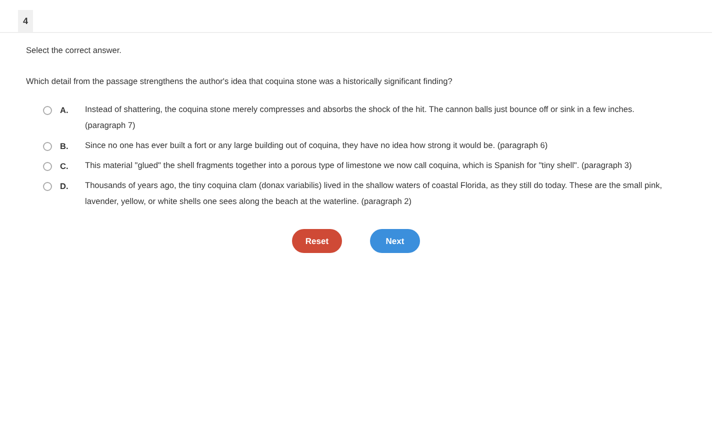  I want to click on question-text: Which detail from the passage strengthens the author's idea that coquina stone was a historically significant finding?, so click(240, 81).